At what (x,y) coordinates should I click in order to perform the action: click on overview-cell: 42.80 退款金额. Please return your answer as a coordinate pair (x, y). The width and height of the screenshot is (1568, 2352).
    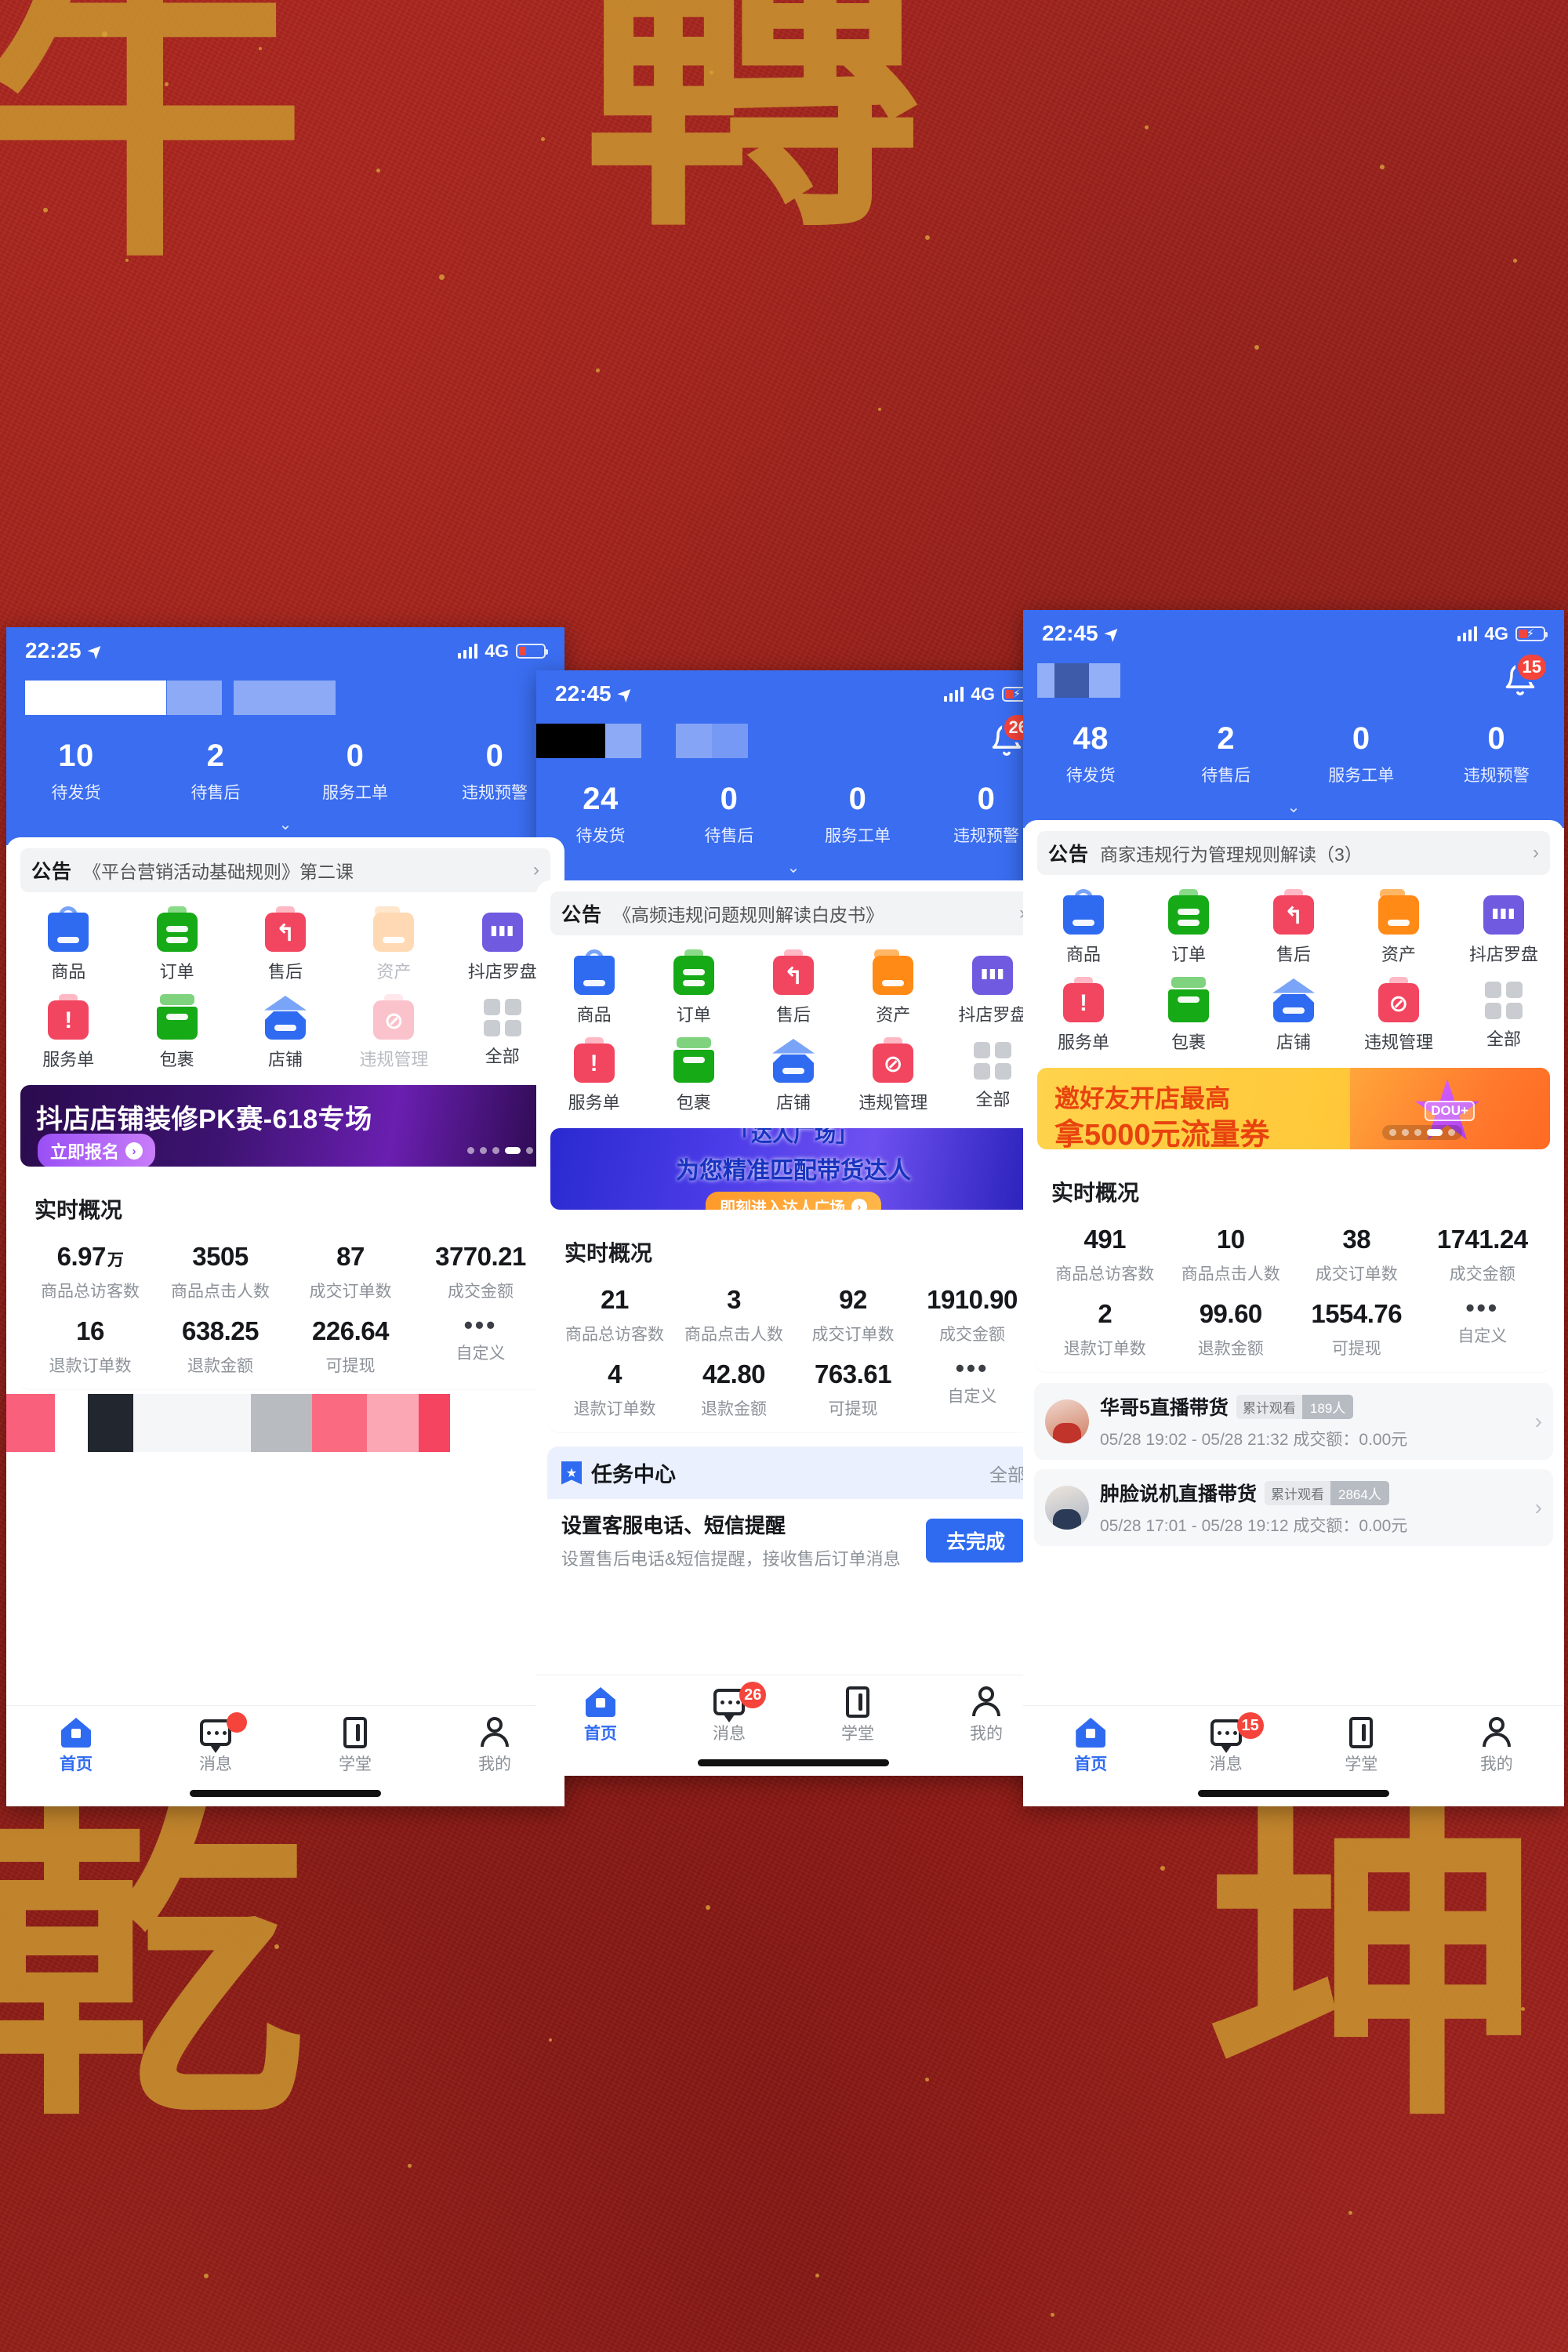
    Looking at the image, I should click on (733, 1389).